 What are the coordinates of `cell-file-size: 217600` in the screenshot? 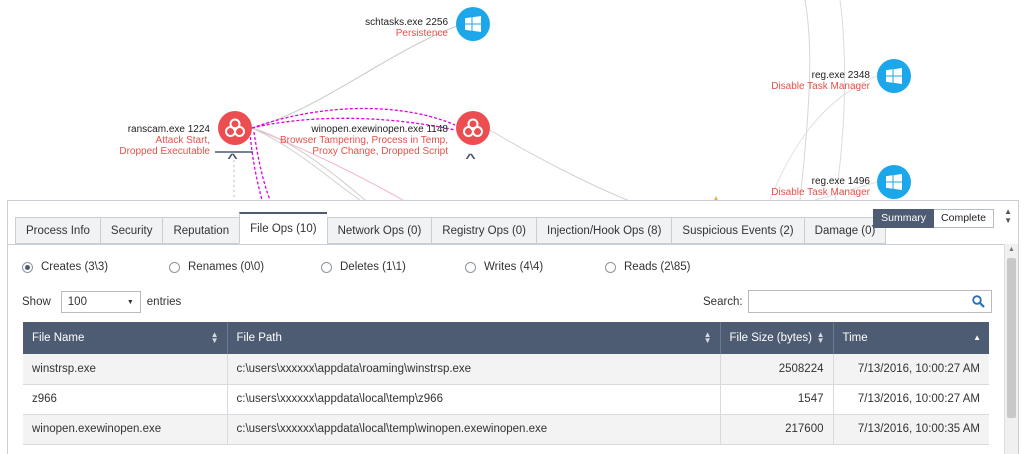 It's located at (777, 429).